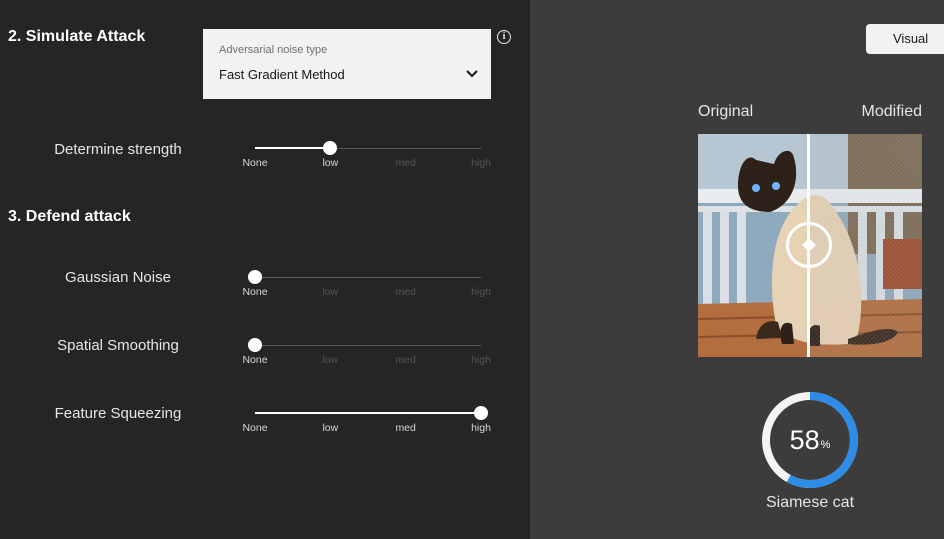  I want to click on image-comparison, so click(810, 245).